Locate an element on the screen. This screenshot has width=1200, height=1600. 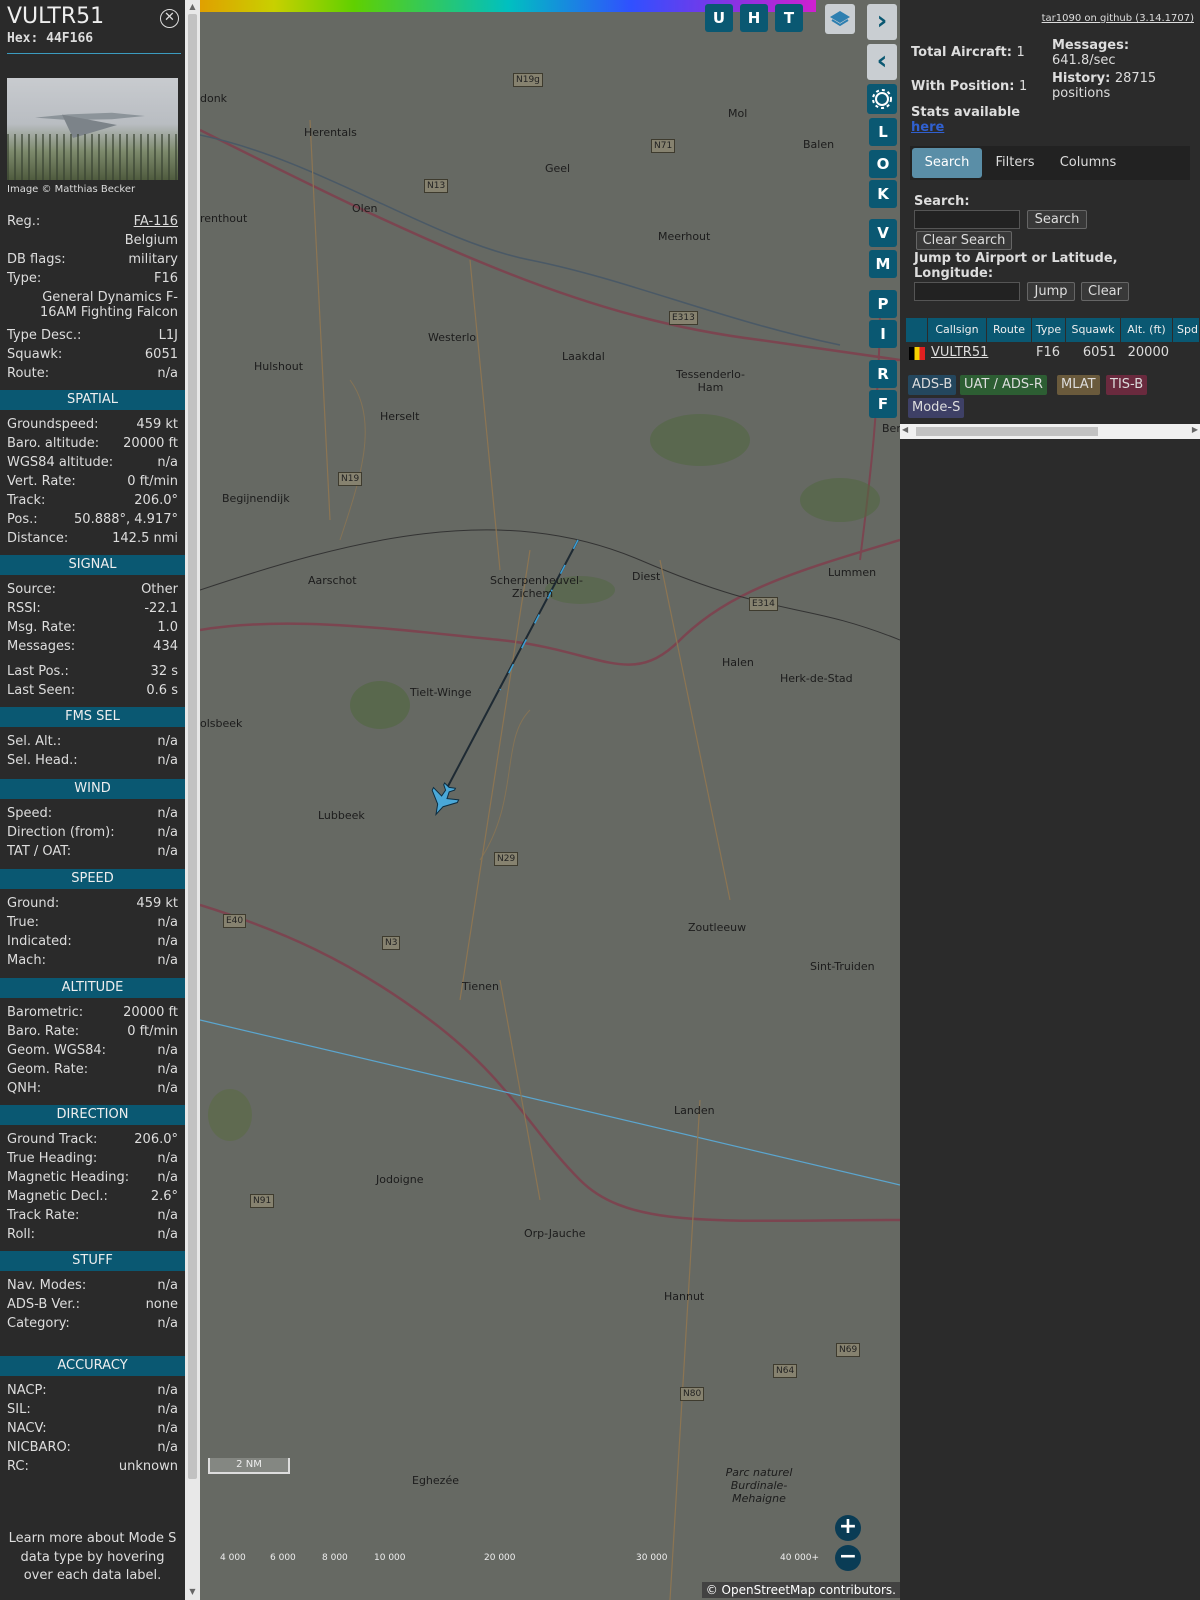
row-value: military is located at coordinates (153, 259).